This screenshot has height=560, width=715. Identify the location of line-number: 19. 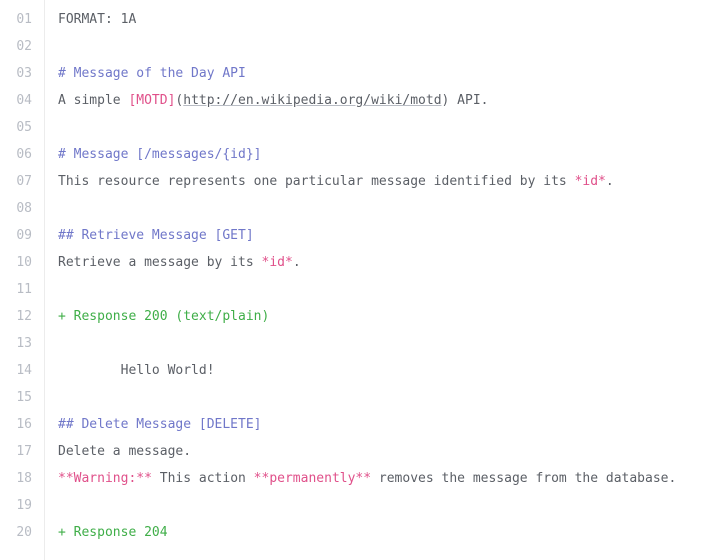
(24, 505).